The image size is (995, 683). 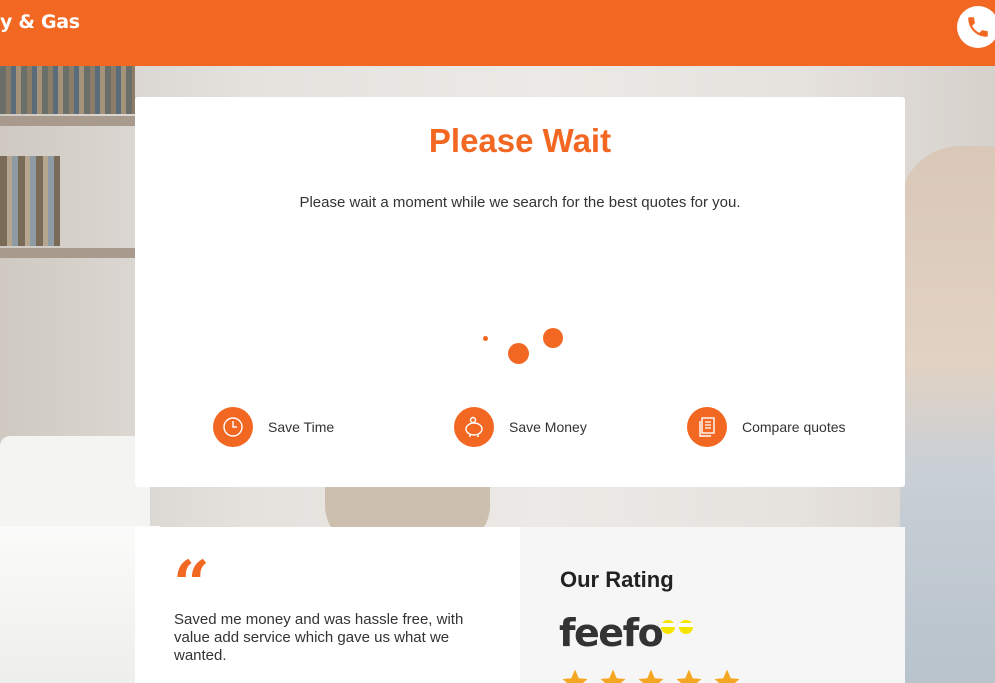 What do you see at coordinates (40, 22) in the screenshot?
I see `brand-logo-text: y & Gas` at bounding box center [40, 22].